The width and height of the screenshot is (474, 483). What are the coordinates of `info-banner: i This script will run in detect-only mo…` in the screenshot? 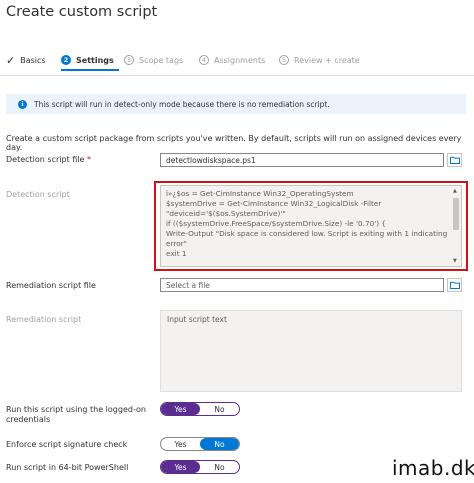 It's located at (236, 104).